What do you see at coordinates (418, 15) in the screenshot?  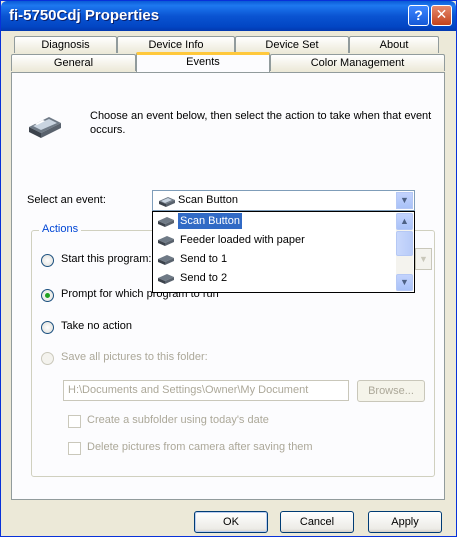 I see `help-button: ?` at bounding box center [418, 15].